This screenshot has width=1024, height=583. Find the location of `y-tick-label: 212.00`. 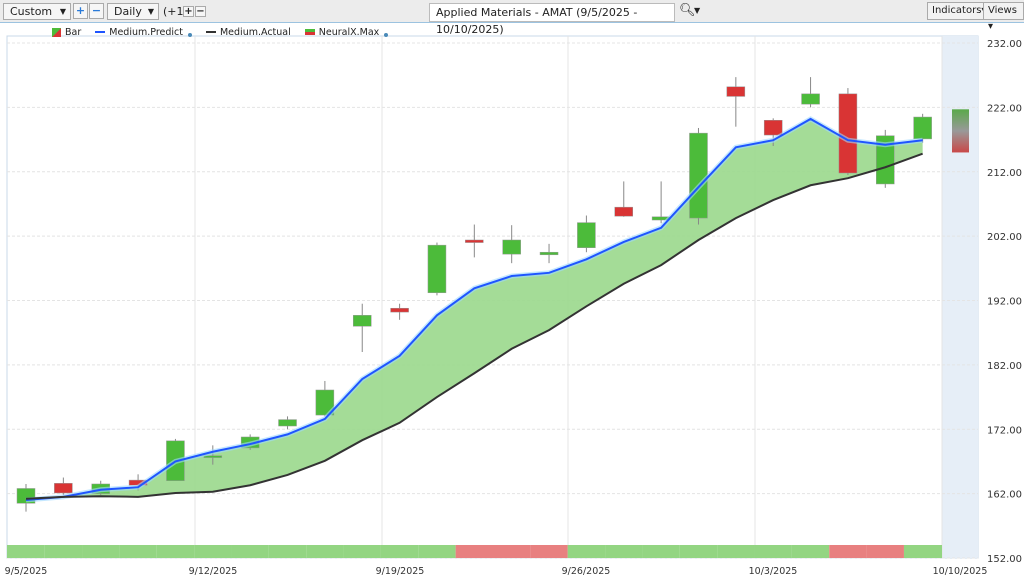

y-tick-label: 212.00 is located at coordinates (1004, 173).